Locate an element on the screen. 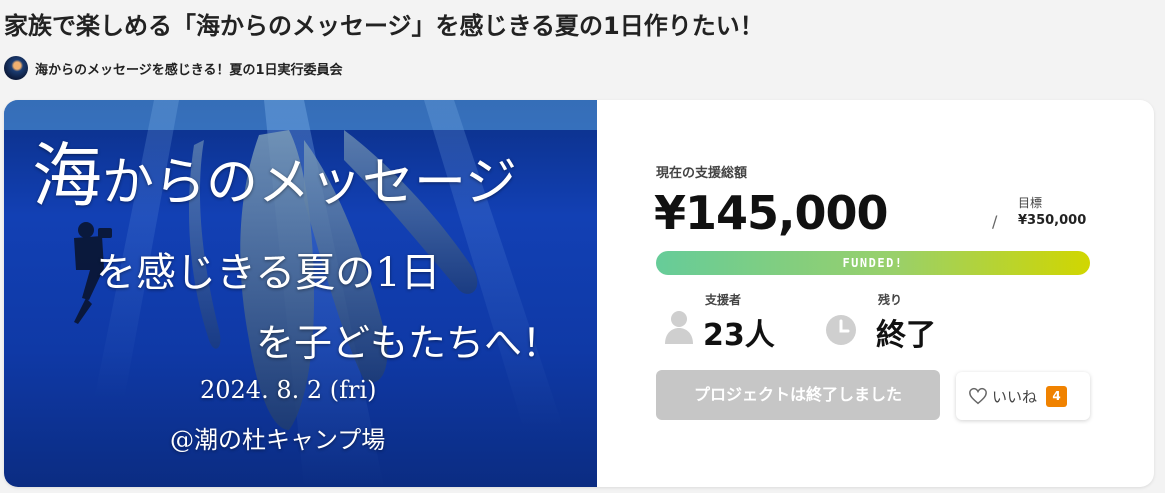 This screenshot has height=493, width=1165. total-amount: ¥145,000 is located at coordinates (771, 213).